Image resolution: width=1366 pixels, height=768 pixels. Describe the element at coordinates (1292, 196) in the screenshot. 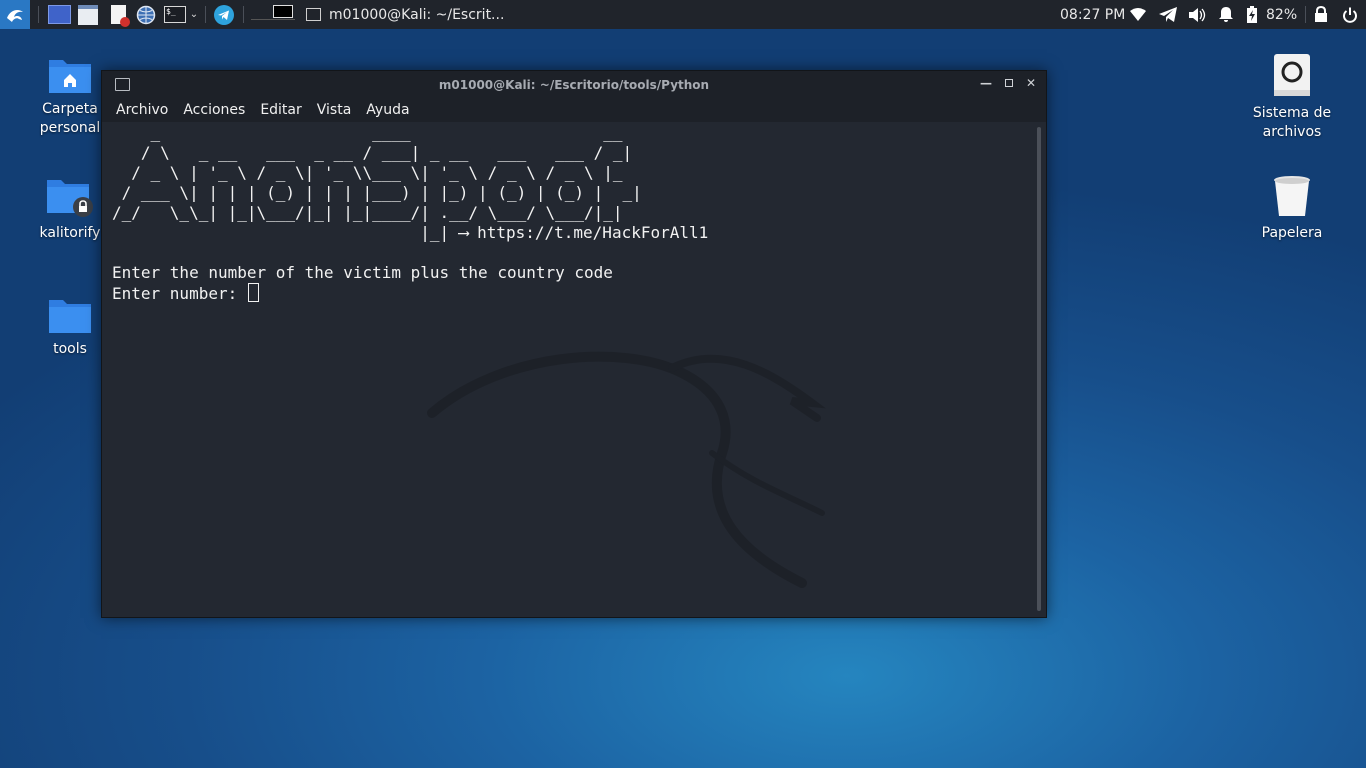

I see `trash-icon` at that location.